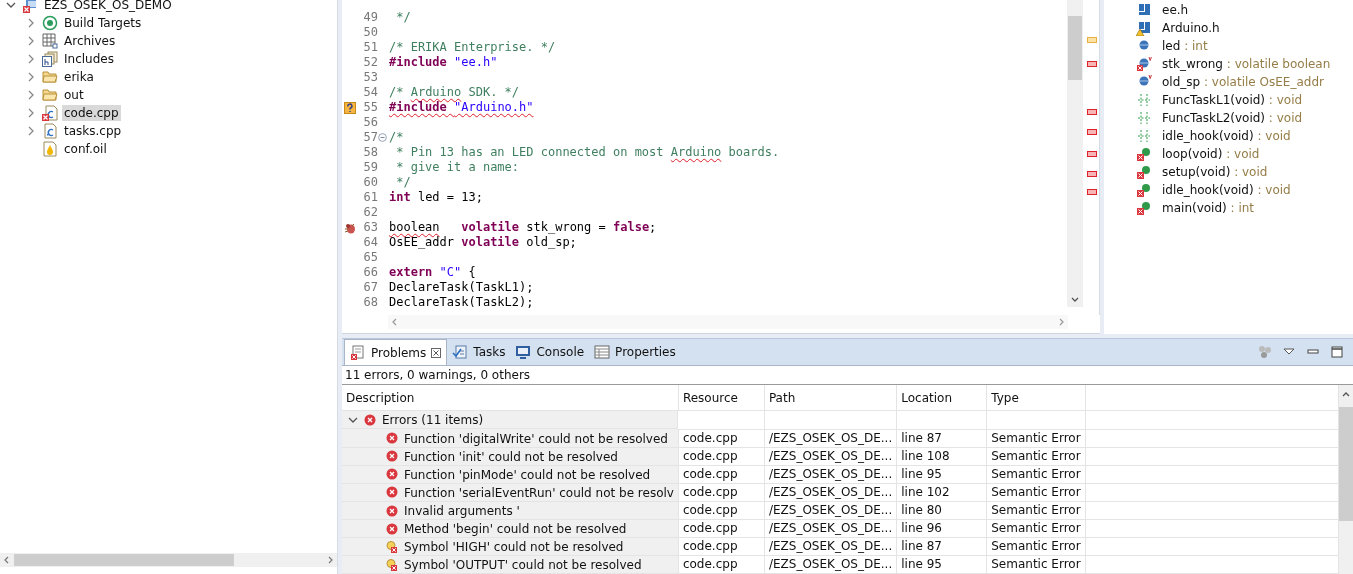 The image size is (1353, 574). I want to click on tree-item: conf.oil, so click(85, 149).